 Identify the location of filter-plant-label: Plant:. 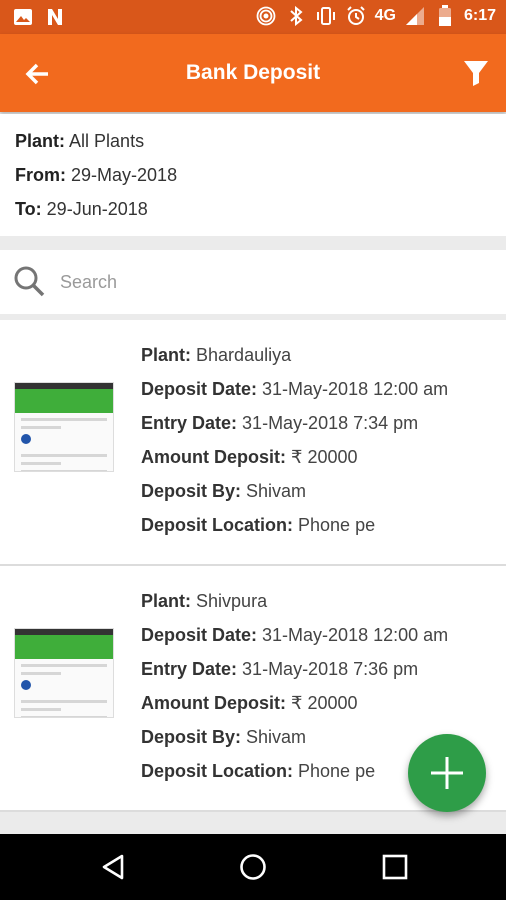
(40, 141).